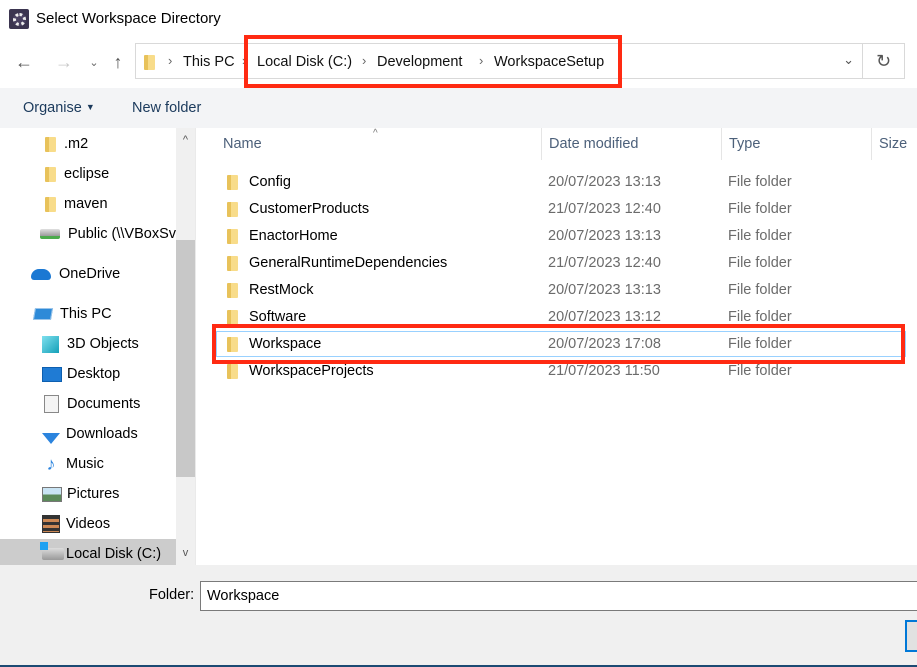 The width and height of the screenshot is (917, 667). I want to click on breadcrumb-development: Development, so click(419, 62).